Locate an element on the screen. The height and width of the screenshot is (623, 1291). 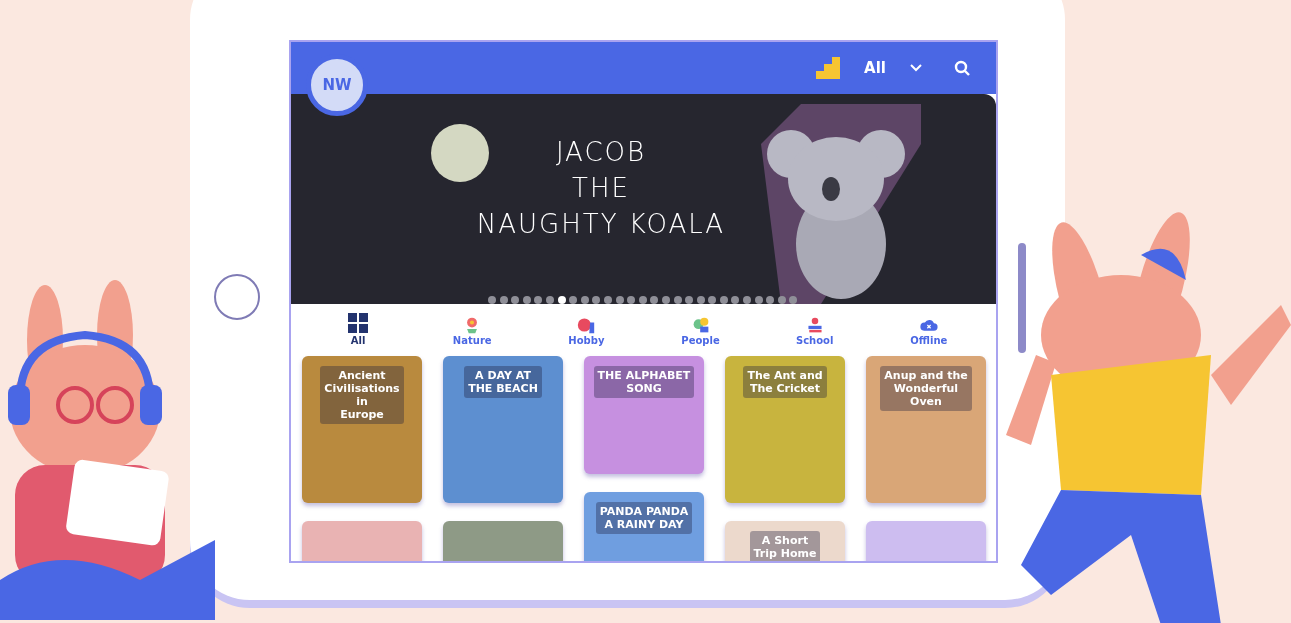
book-cover: Ancient Civilisations in Europe is located at coordinates (362, 429).